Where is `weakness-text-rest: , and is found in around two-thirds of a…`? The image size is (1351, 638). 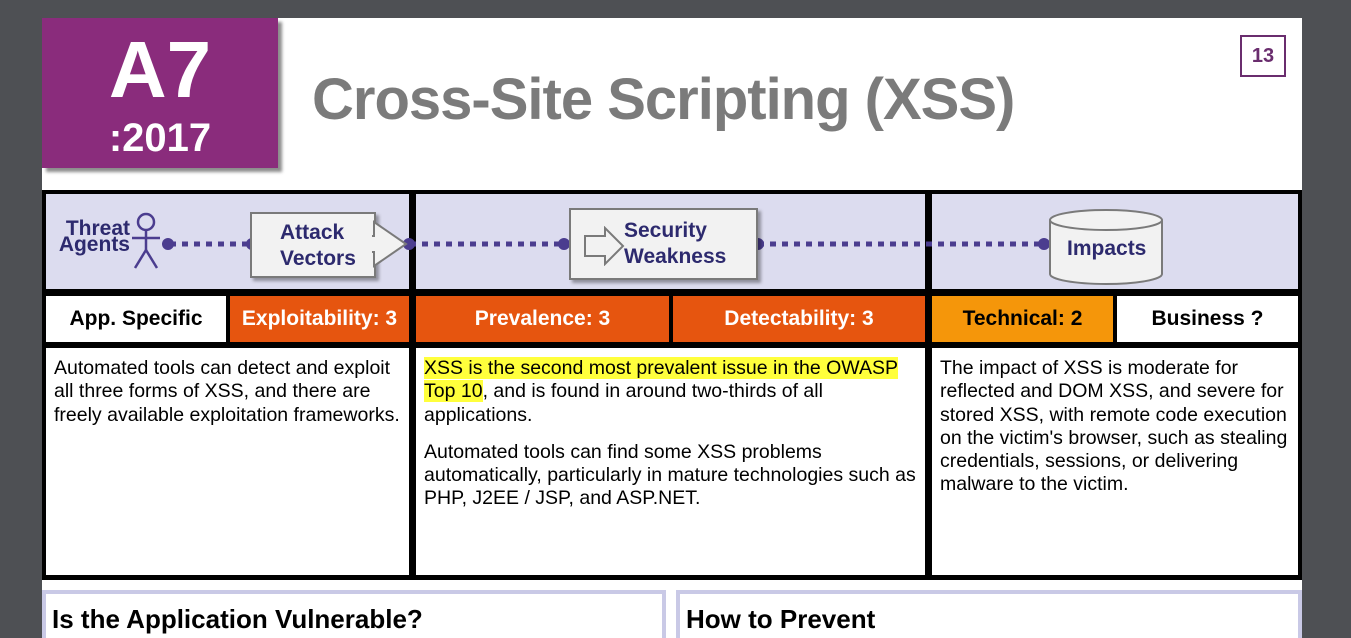
weakness-text-rest: , and is found in around two-thirds of a… is located at coordinates (623, 403).